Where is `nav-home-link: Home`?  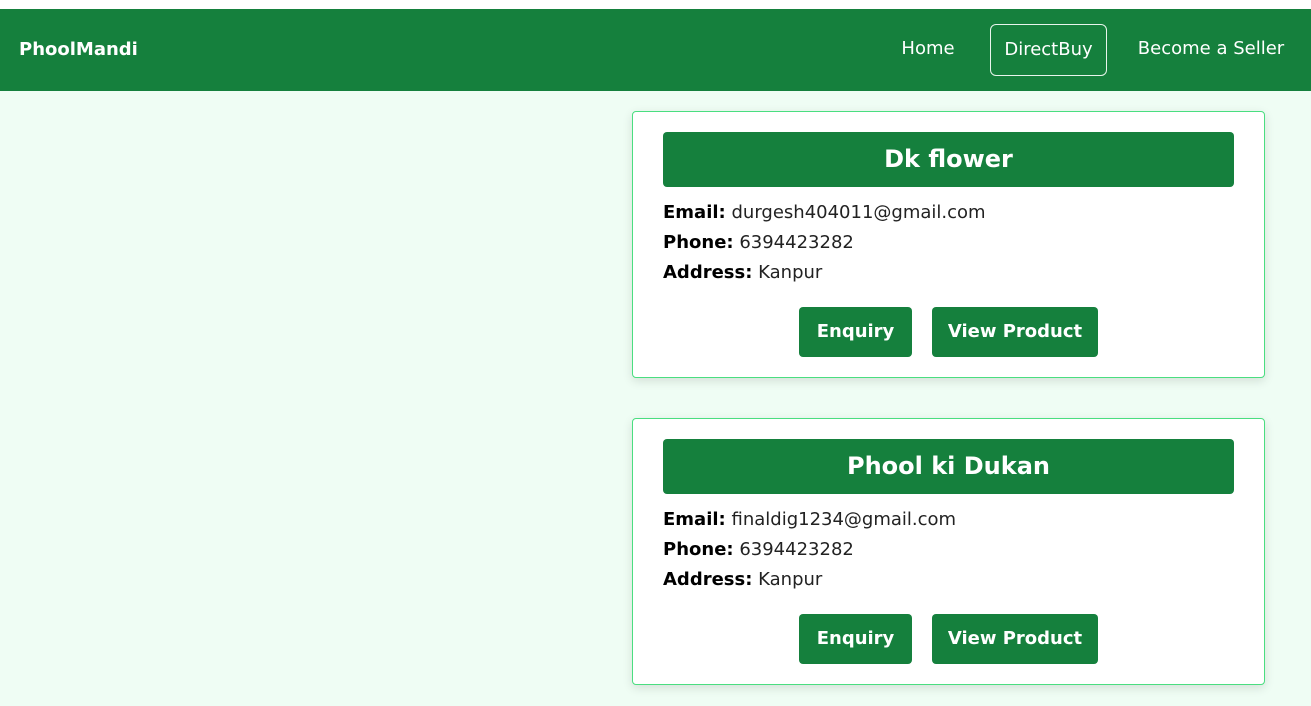 nav-home-link: Home is located at coordinates (928, 50).